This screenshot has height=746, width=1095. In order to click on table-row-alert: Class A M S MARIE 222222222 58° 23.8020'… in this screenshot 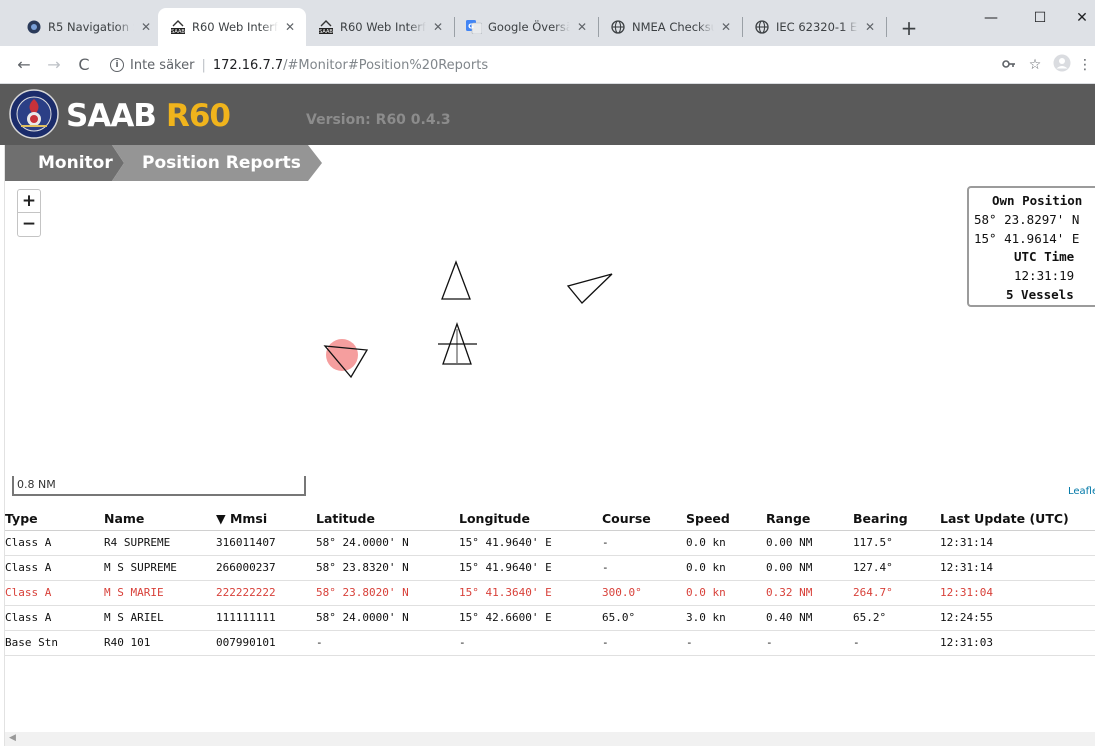, I will do `click(550, 593)`.